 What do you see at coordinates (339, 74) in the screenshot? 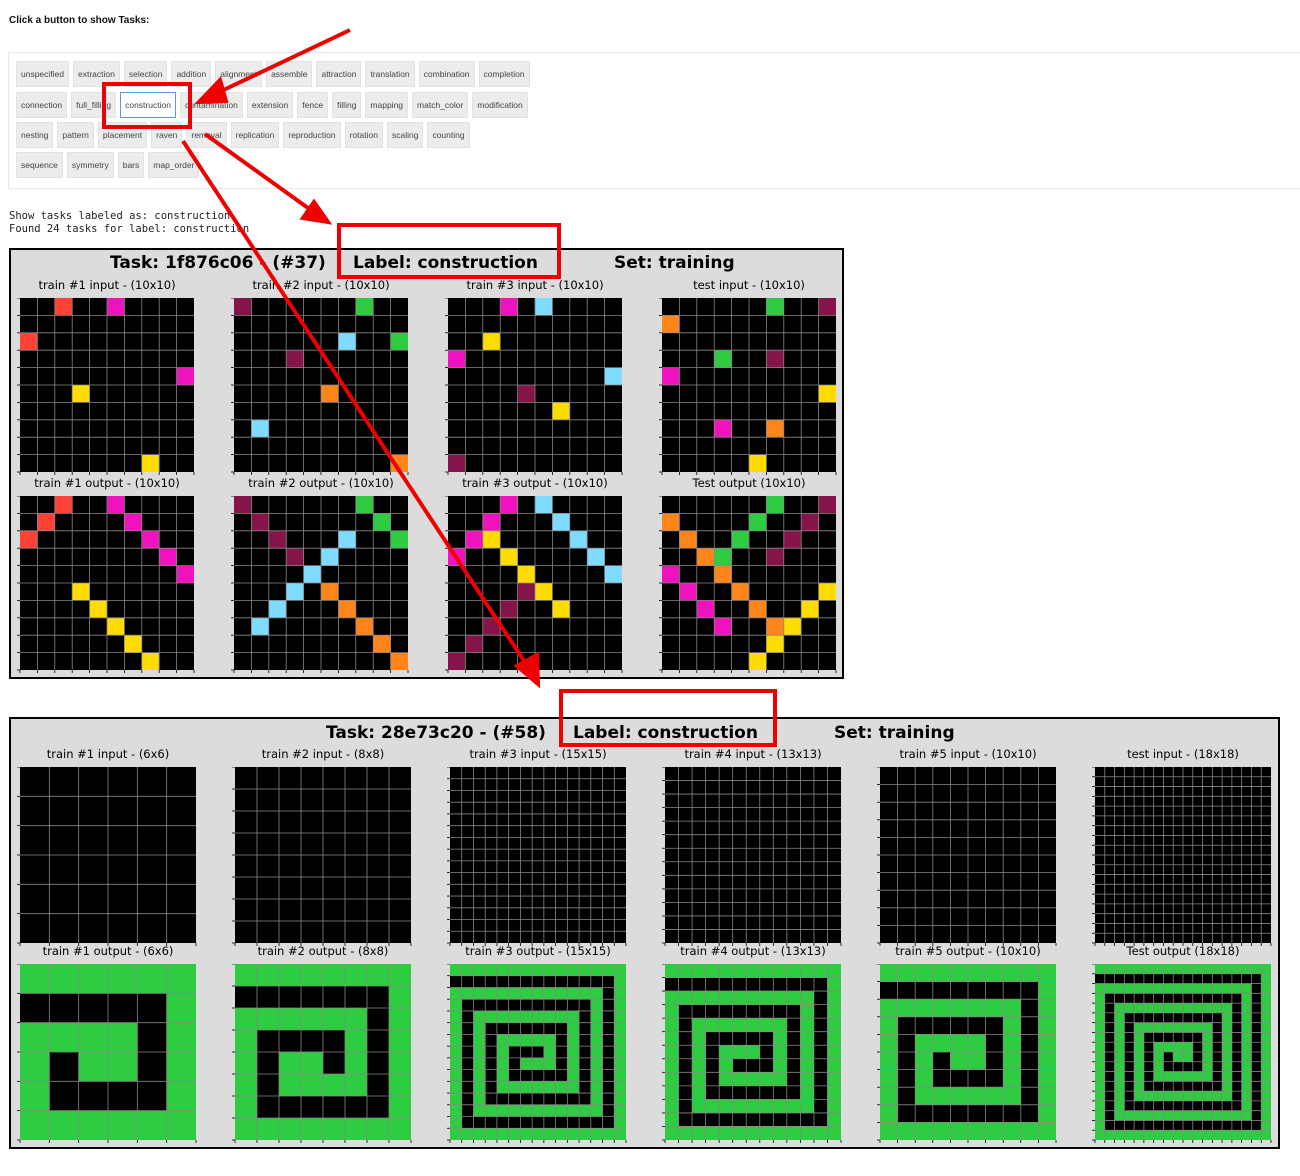
I see `label-button-attraction: attraction` at bounding box center [339, 74].